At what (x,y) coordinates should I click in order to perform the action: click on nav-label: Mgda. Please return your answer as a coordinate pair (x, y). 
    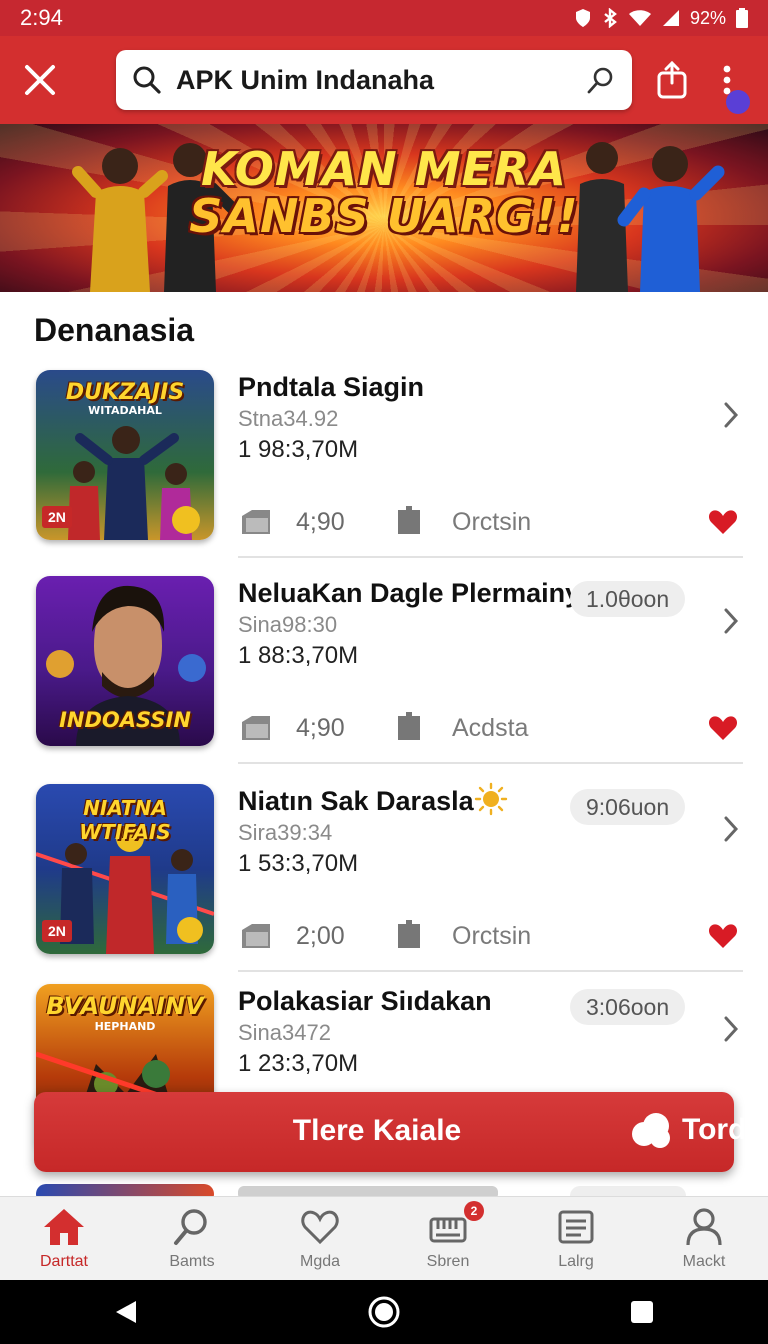
    Looking at the image, I should click on (320, 1261).